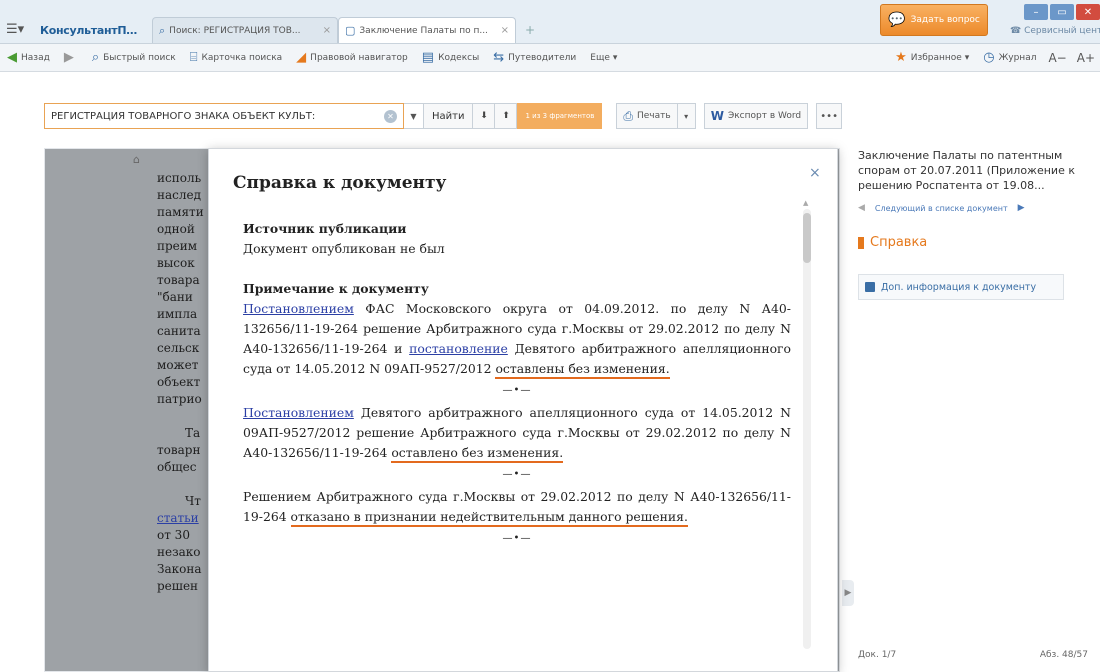  What do you see at coordinates (505, 30) in the screenshot?
I see `tab-document-close-icon: ×` at bounding box center [505, 30].